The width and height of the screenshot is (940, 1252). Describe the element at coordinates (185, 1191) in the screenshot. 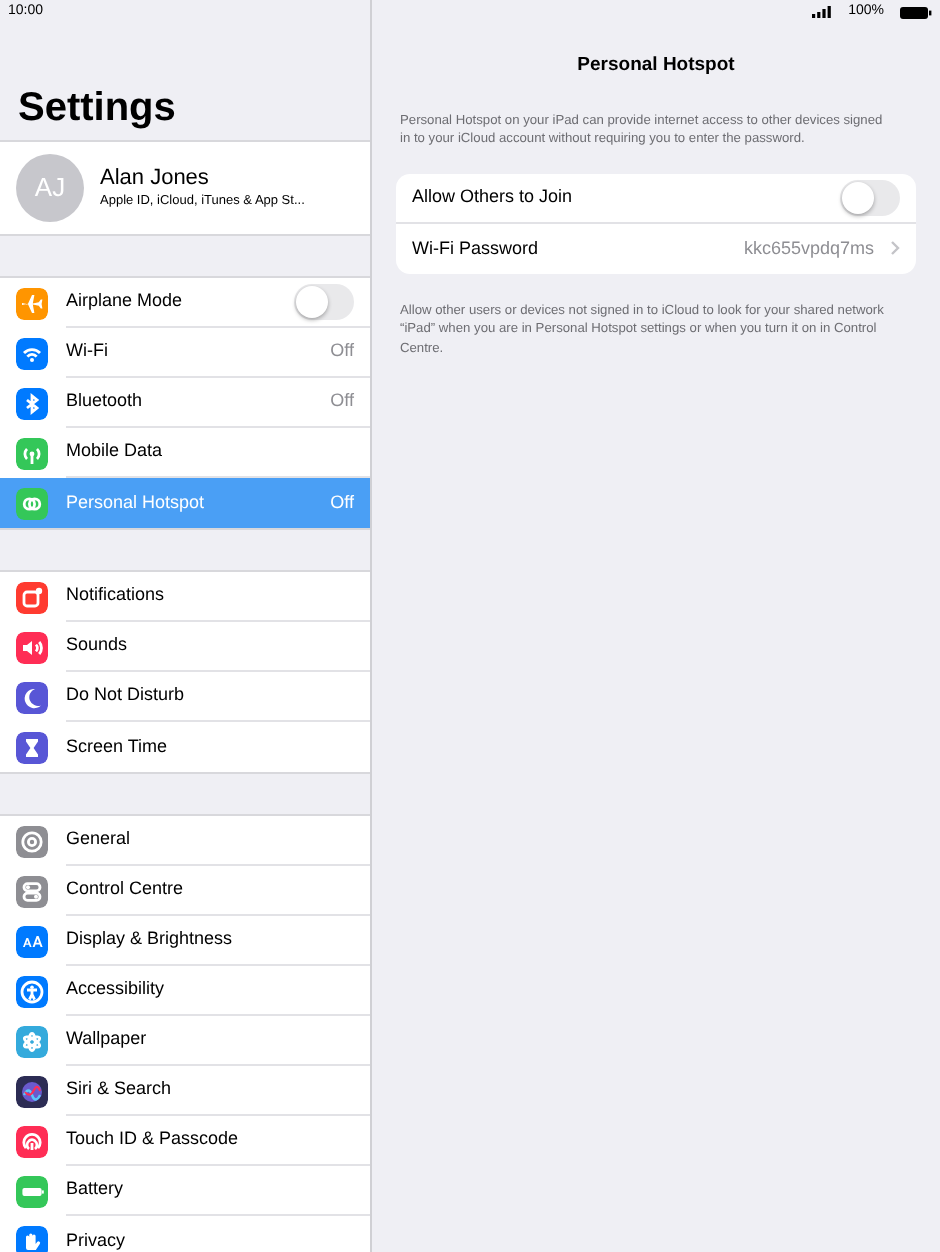

I see `settings-row: Battery` at that location.